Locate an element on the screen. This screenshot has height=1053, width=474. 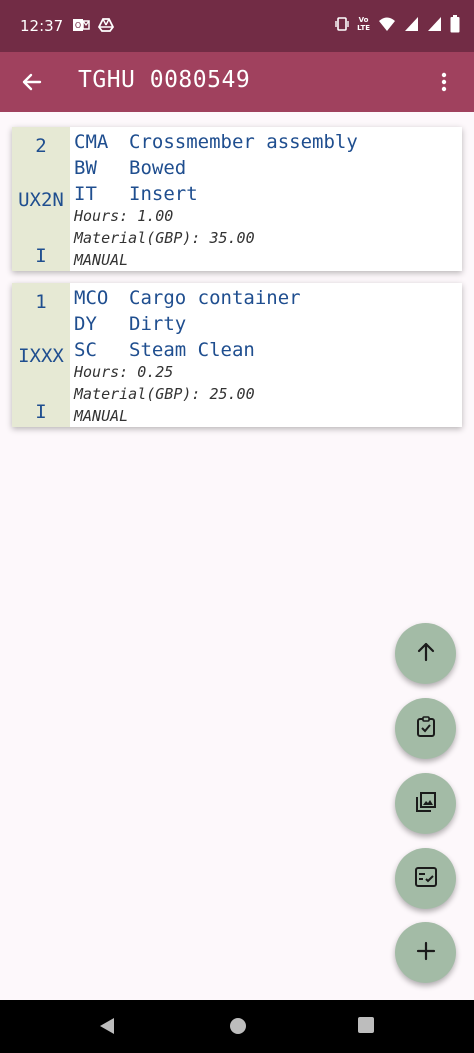
arrow-back-icon is located at coordinates (32, 82).